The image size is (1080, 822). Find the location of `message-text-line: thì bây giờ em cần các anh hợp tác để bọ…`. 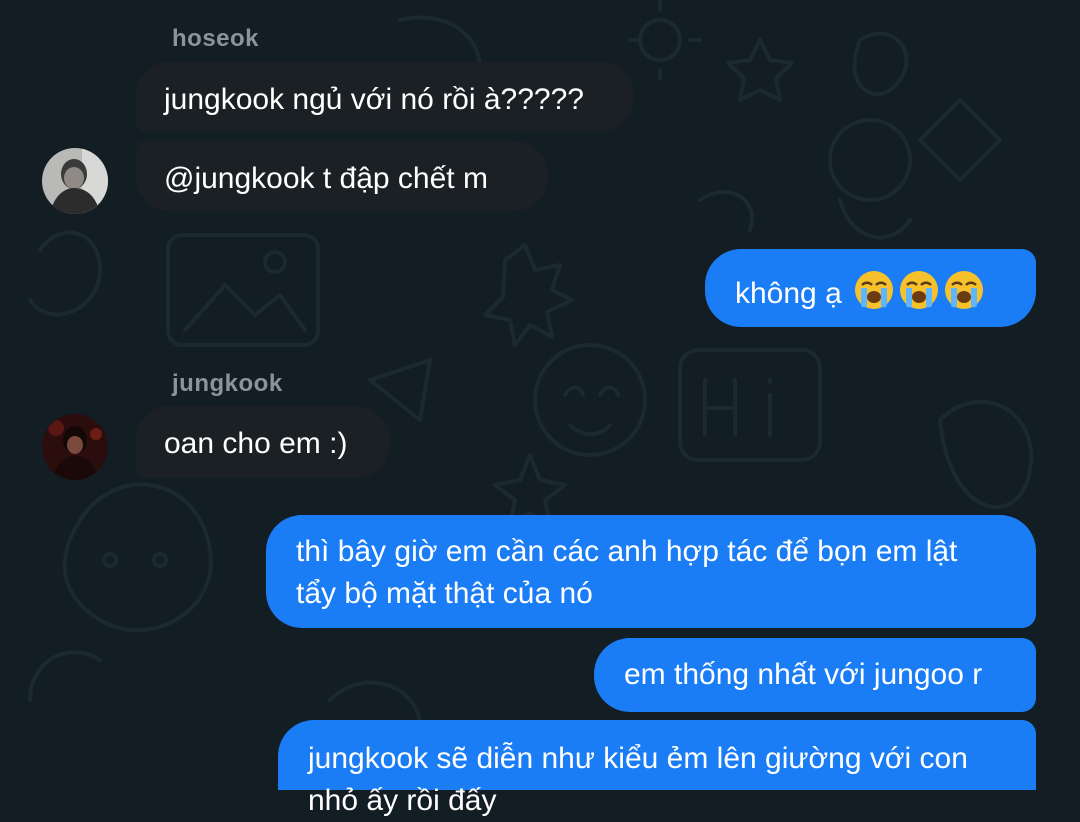

message-text-line: thì bây giờ em cần các anh hợp tác để bọ… is located at coordinates (627, 551).